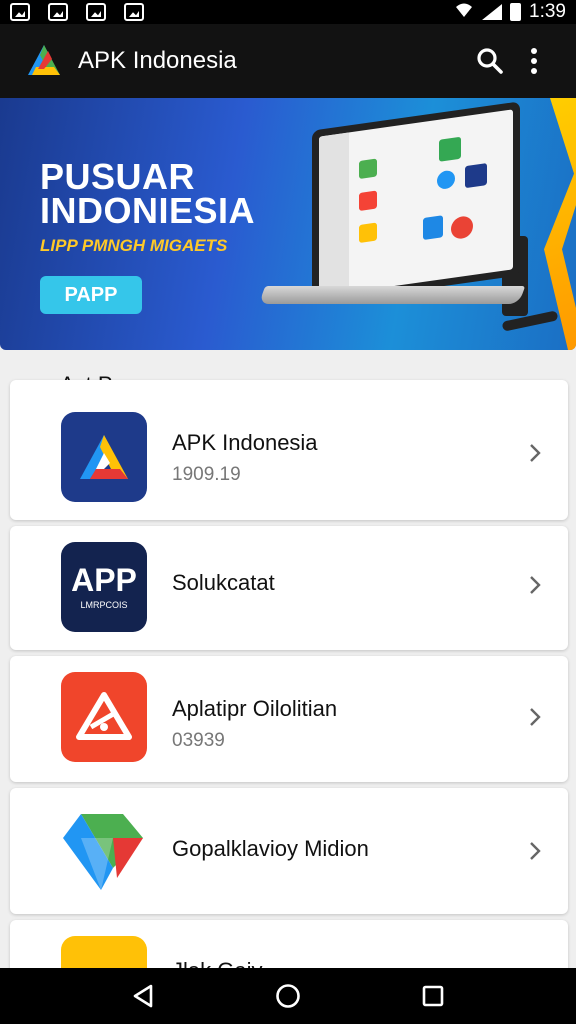 This screenshot has height=1024, width=576. I want to click on banner-title-line2: INDONIESIA, so click(148, 210).